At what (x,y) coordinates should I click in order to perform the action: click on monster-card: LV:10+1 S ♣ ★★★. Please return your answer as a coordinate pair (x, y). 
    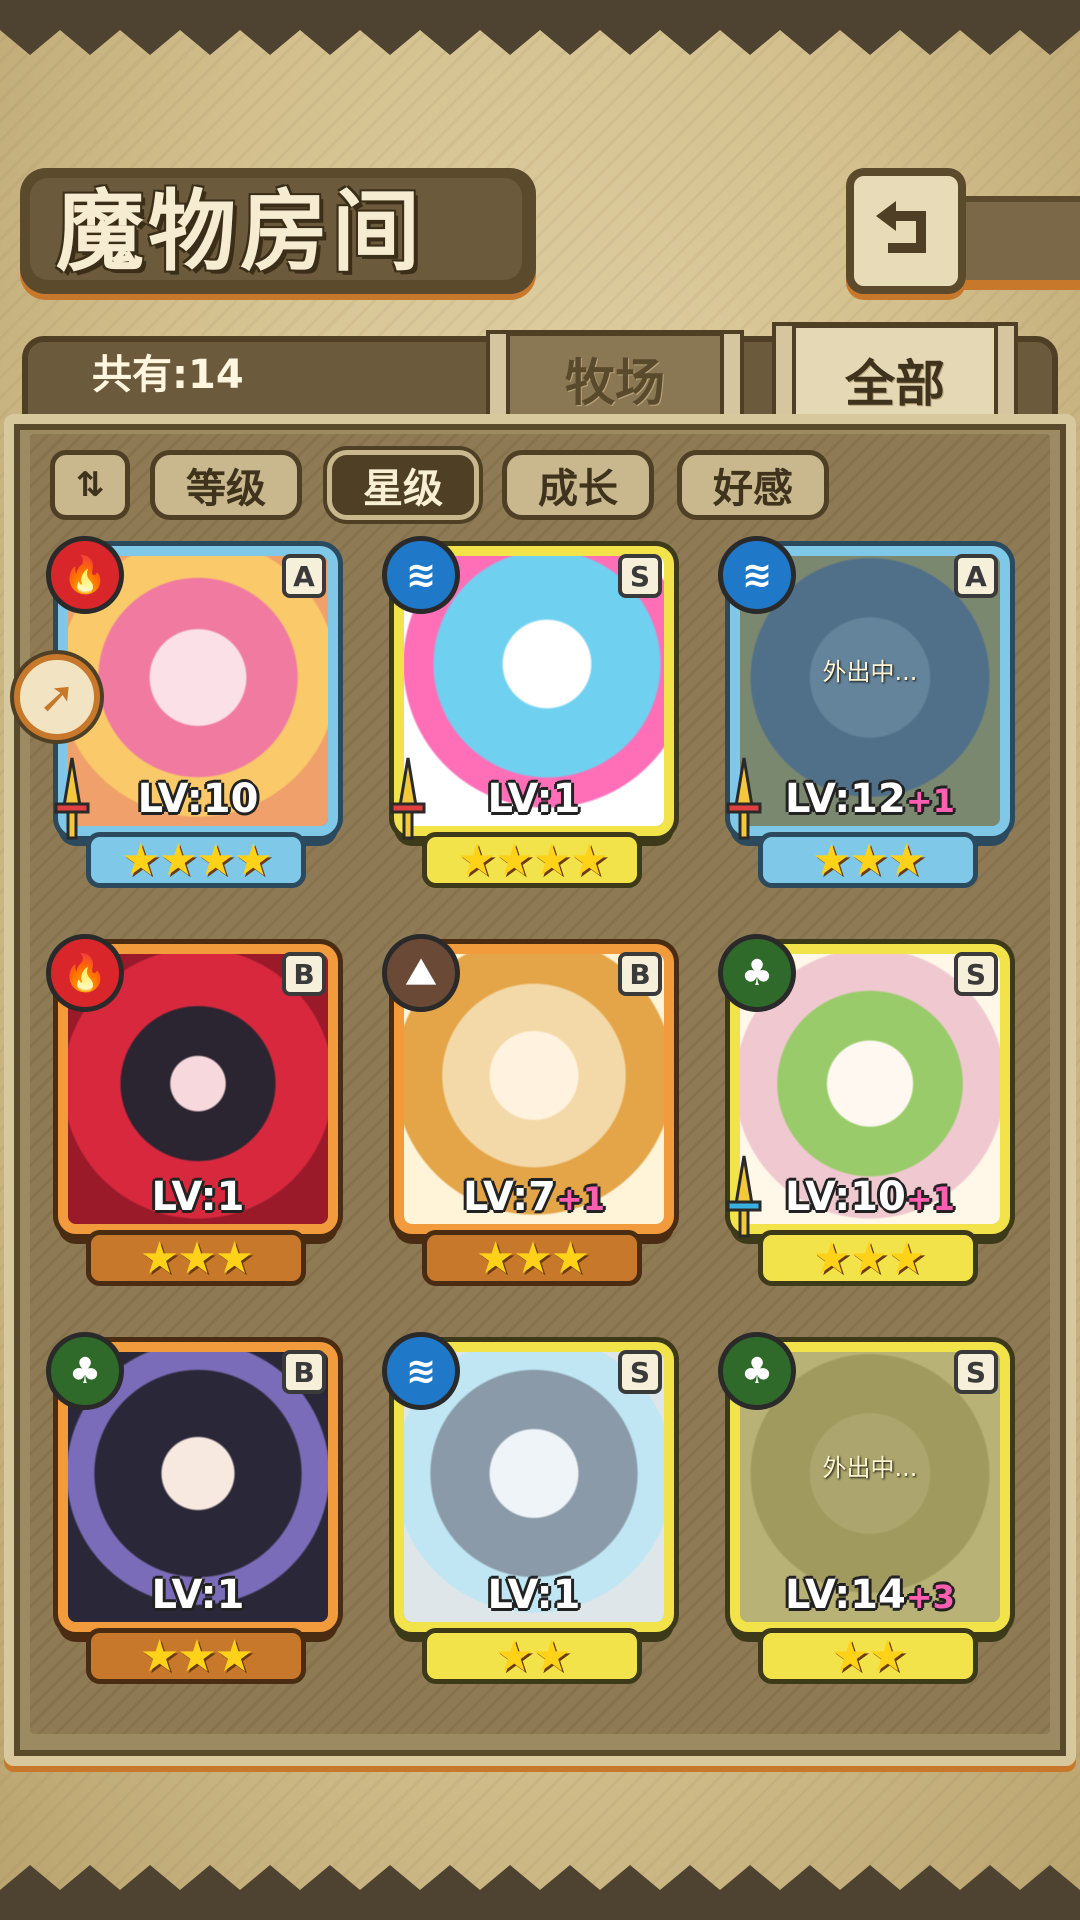
    Looking at the image, I should click on (868, 1114).